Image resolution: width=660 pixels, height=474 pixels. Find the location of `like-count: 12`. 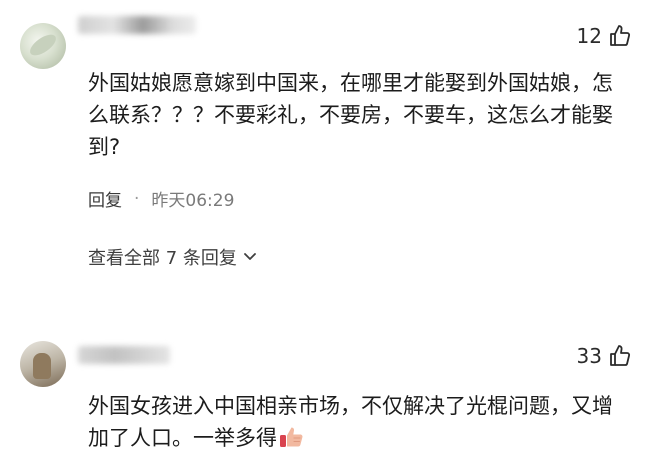

like-count: 12 is located at coordinates (589, 36).